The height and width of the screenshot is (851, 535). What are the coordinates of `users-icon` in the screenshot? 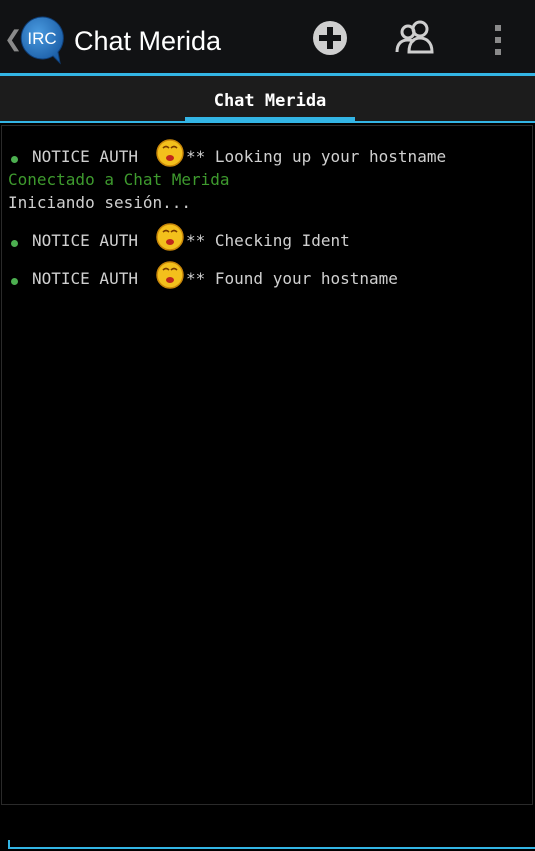 It's located at (414, 37).